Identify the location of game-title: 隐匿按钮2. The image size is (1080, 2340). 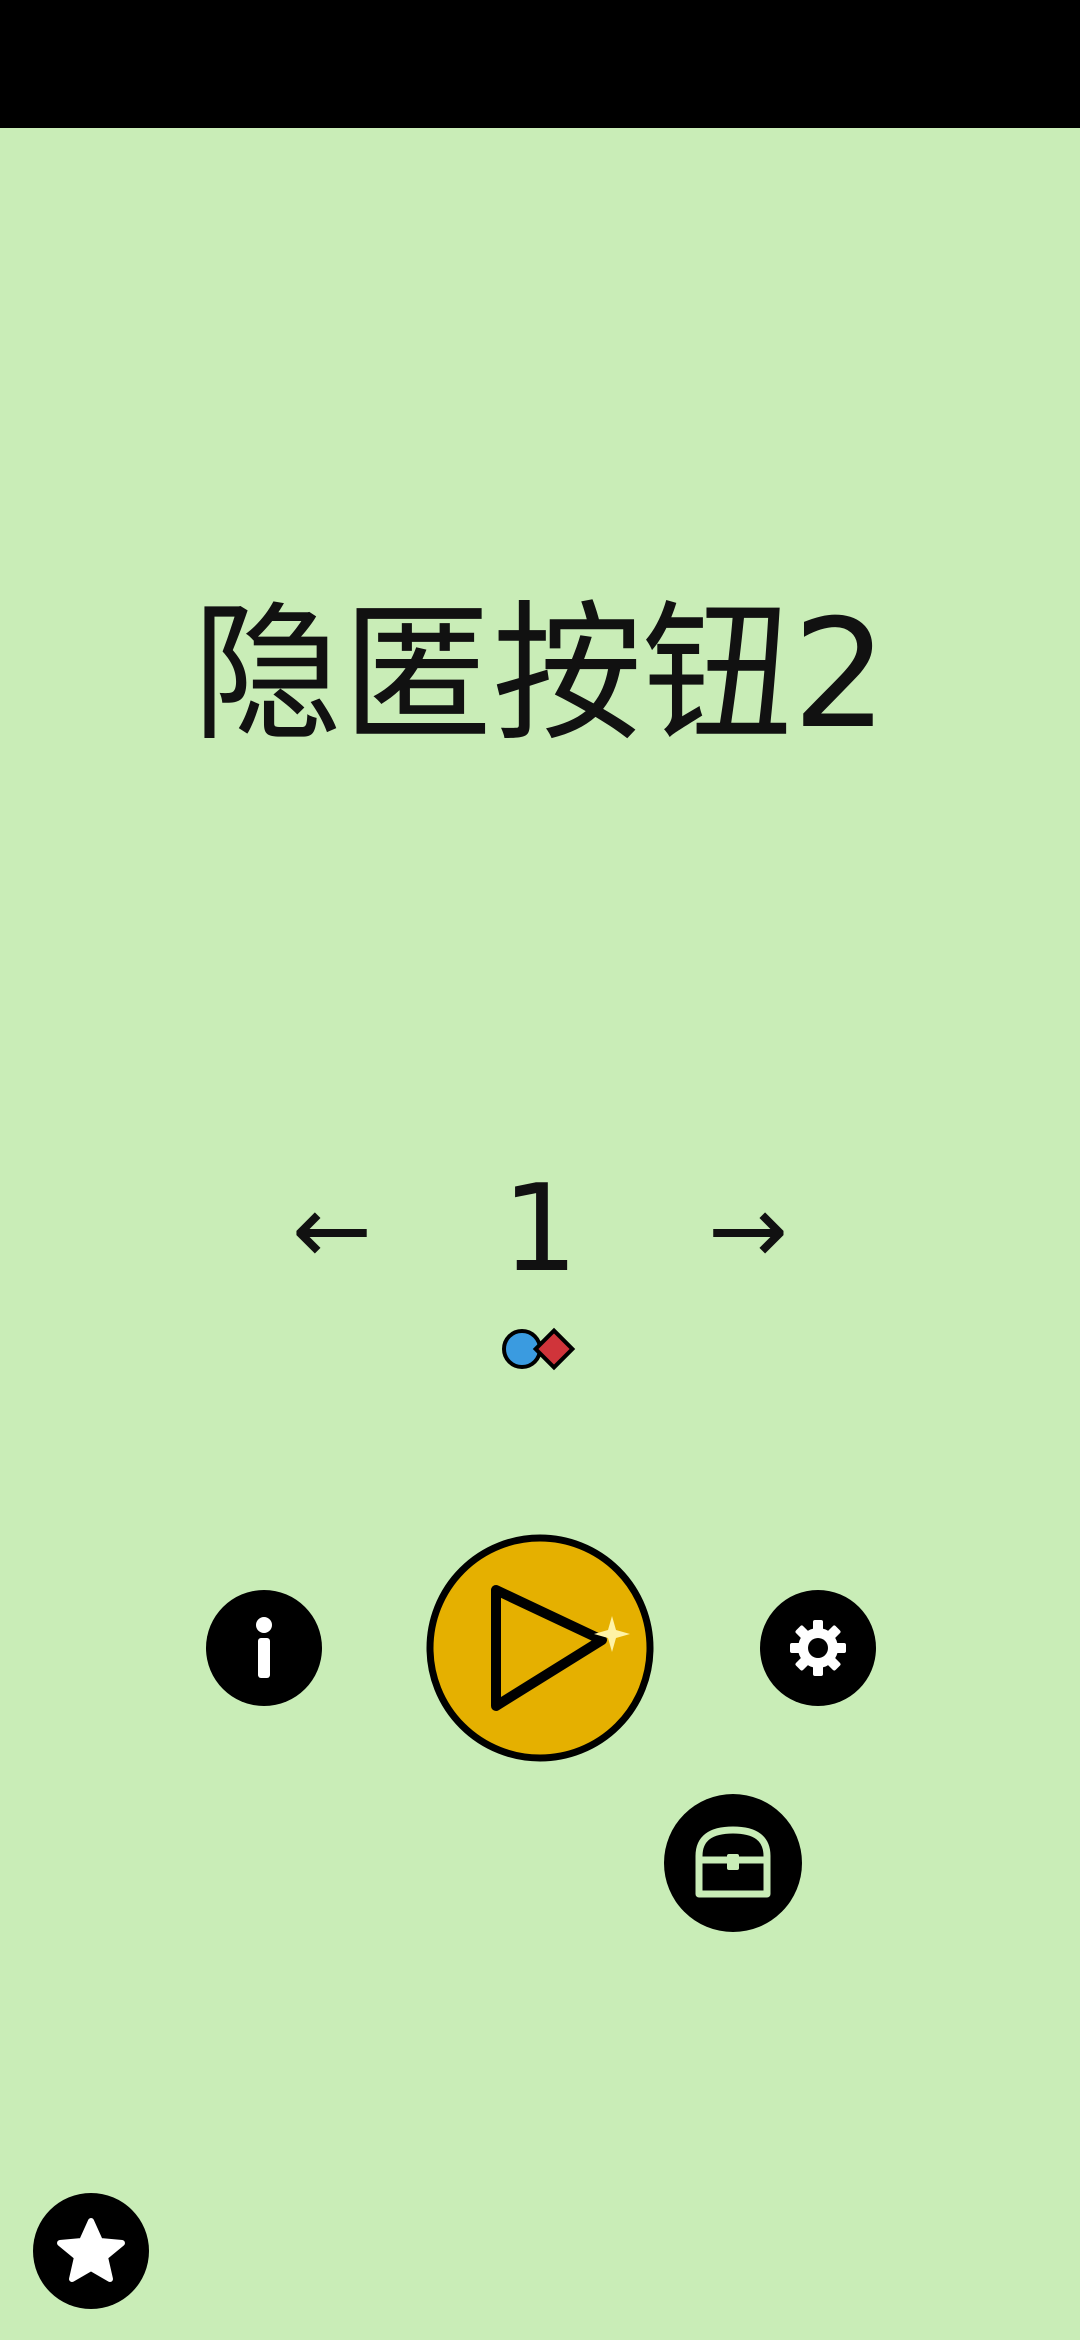
(540, 675).